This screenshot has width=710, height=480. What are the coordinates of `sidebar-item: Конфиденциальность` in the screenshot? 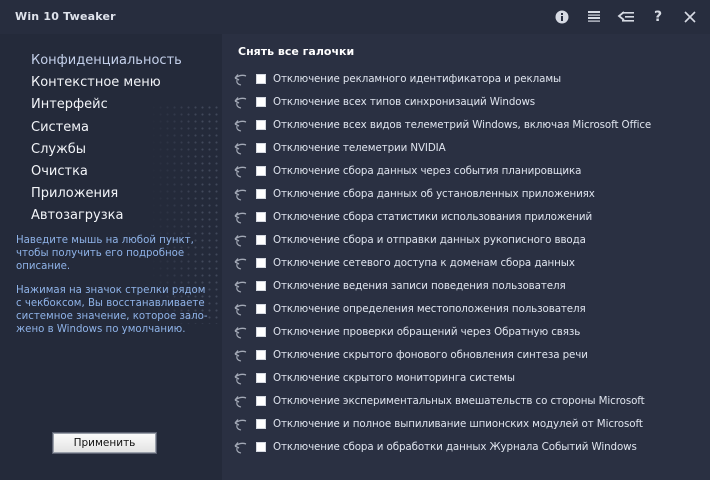 It's located at (106, 61).